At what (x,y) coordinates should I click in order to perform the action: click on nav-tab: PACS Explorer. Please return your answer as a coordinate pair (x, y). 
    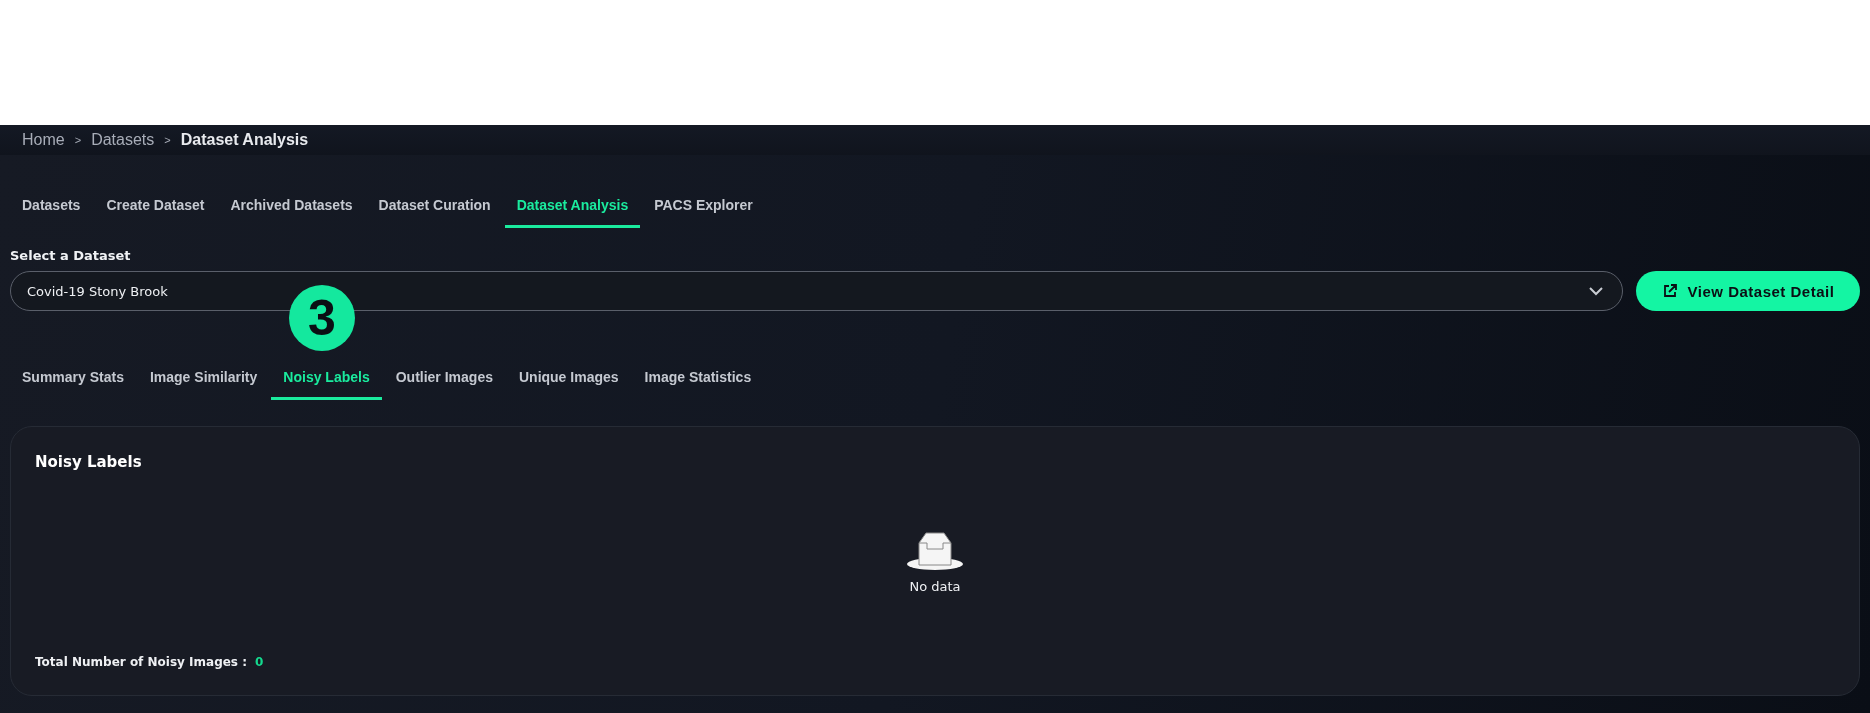
    Looking at the image, I should click on (703, 207).